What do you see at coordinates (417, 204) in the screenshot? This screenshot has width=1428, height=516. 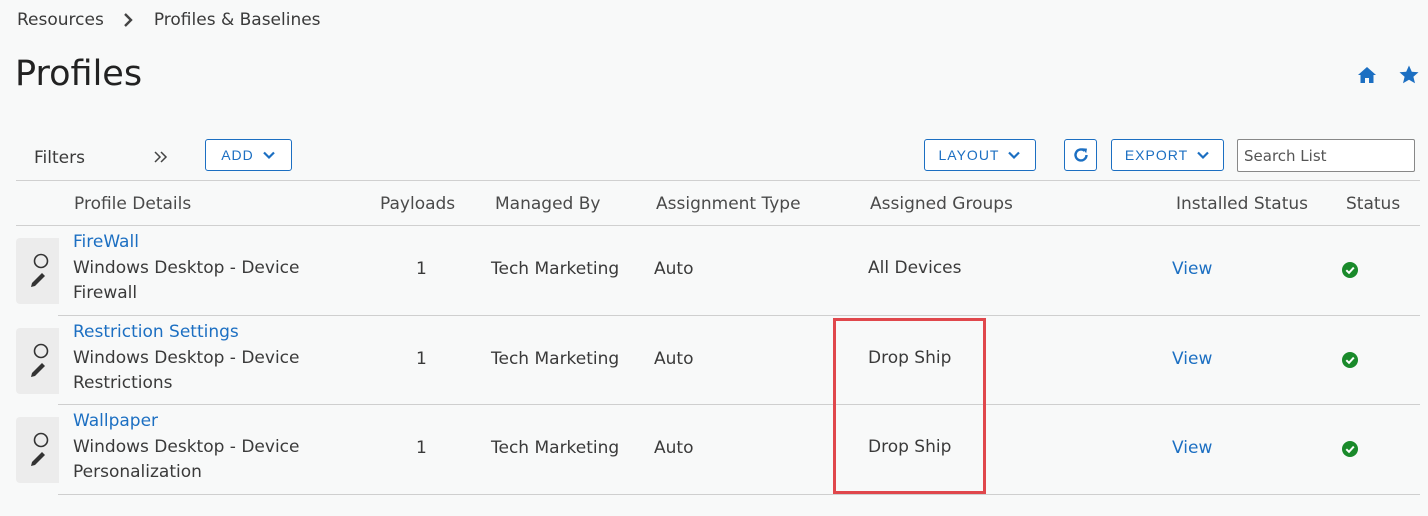 I see `column-header-payloads: Payloads` at bounding box center [417, 204].